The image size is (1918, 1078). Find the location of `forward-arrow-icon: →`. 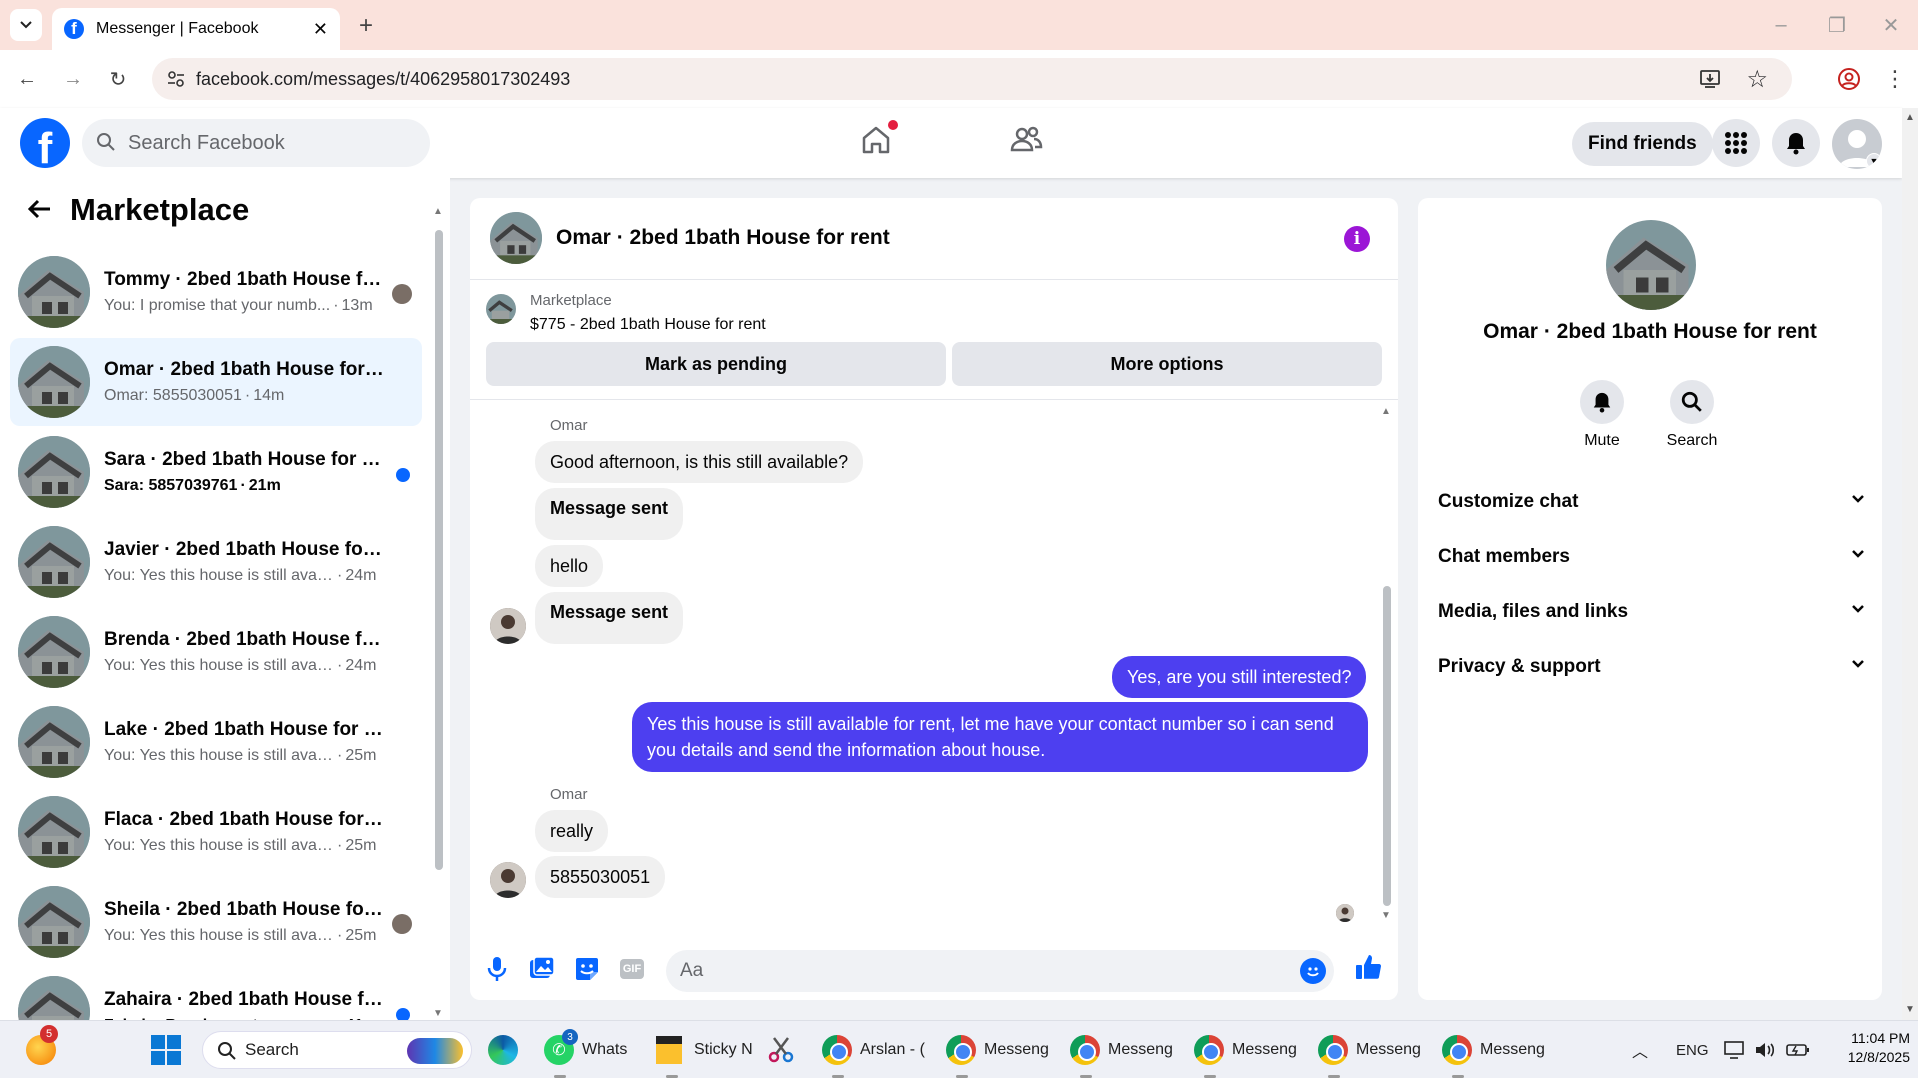

forward-arrow-icon: → is located at coordinates (73, 79).